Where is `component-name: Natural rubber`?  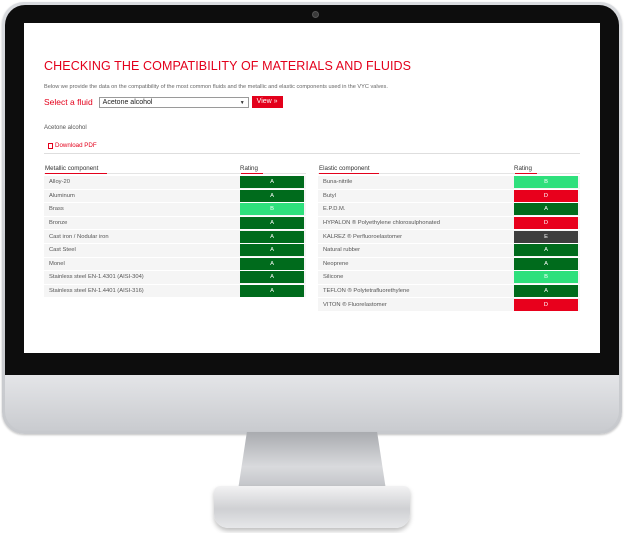
component-name: Natural rubber is located at coordinates (342, 250).